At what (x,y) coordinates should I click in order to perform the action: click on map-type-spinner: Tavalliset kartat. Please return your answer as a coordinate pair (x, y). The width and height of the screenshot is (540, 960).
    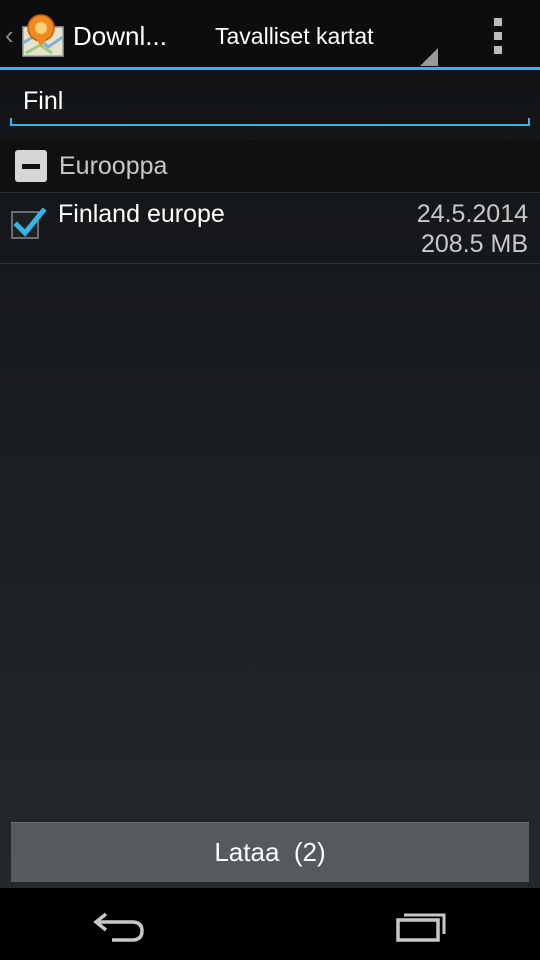
    Looking at the image, I should click on (319, 37).